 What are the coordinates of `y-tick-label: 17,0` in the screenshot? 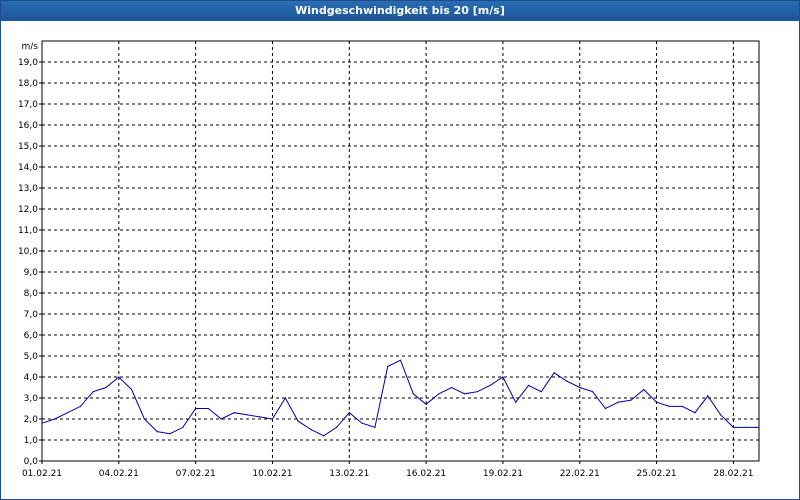 It's located at (28, 105).